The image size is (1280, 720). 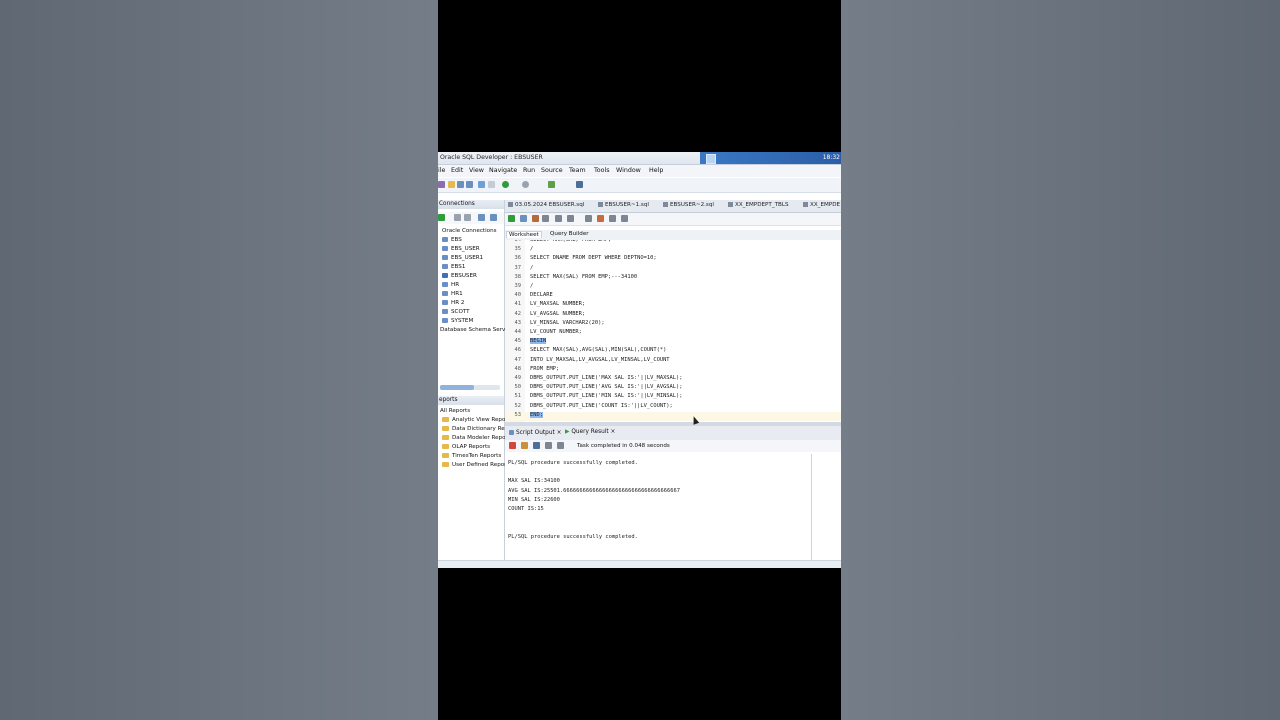 What do you see at coordinates (673, 287) in the screenshot?
I see `code-line: 39 /` at bounding box center [673, 287].